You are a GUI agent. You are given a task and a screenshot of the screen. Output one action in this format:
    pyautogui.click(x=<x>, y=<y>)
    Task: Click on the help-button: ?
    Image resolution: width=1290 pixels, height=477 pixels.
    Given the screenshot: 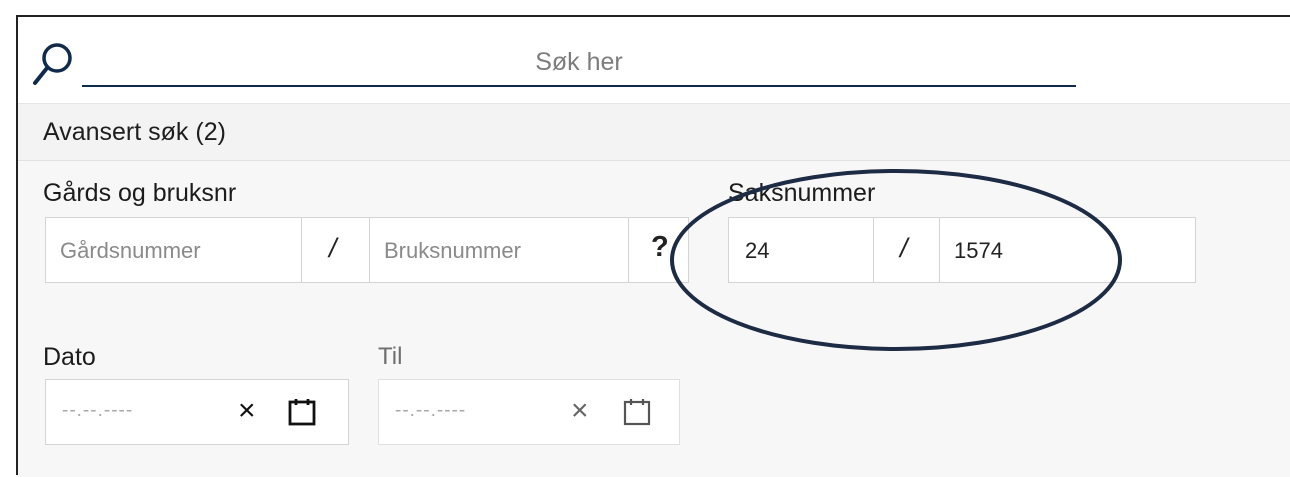 What is the action you would take?
    pyautogui.click(x=658, y=250)
    